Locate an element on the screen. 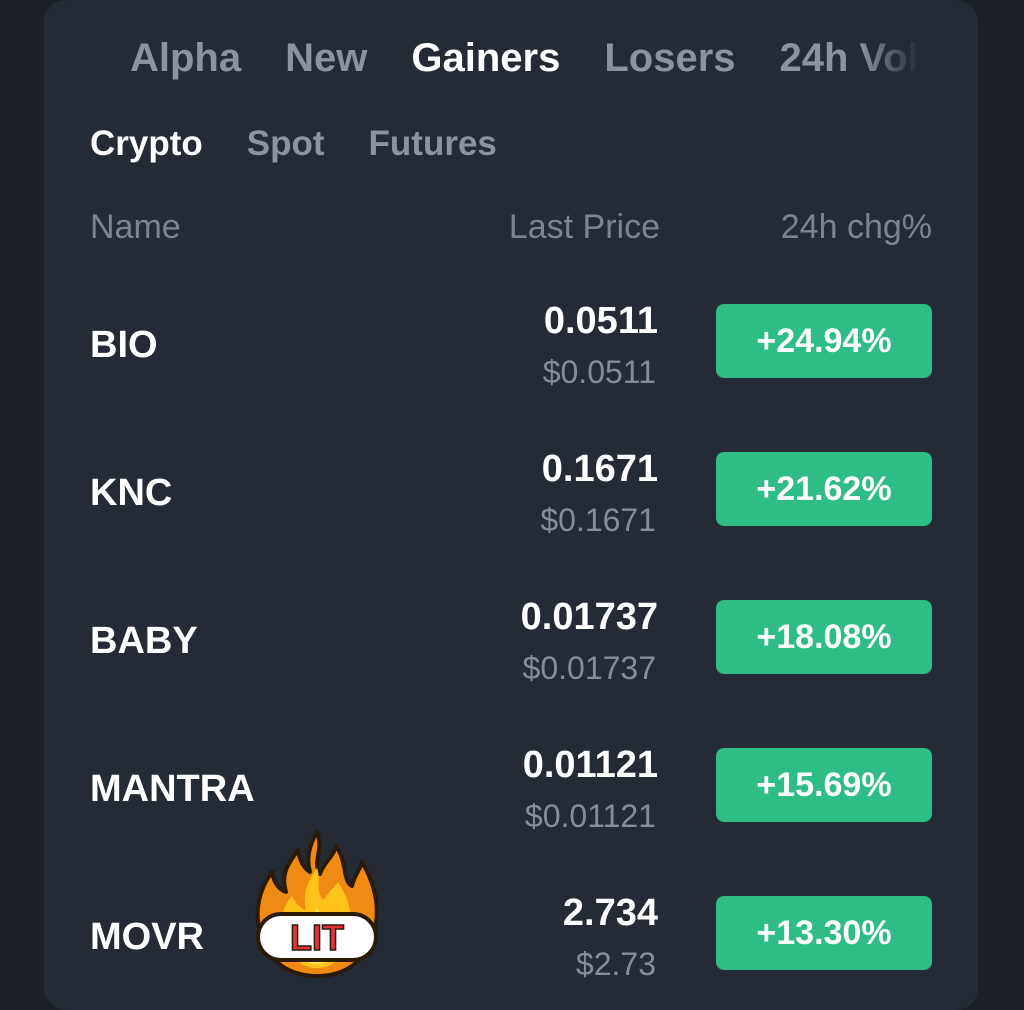  row-change-badge: +24.94% is located at coordinates (824, 341).